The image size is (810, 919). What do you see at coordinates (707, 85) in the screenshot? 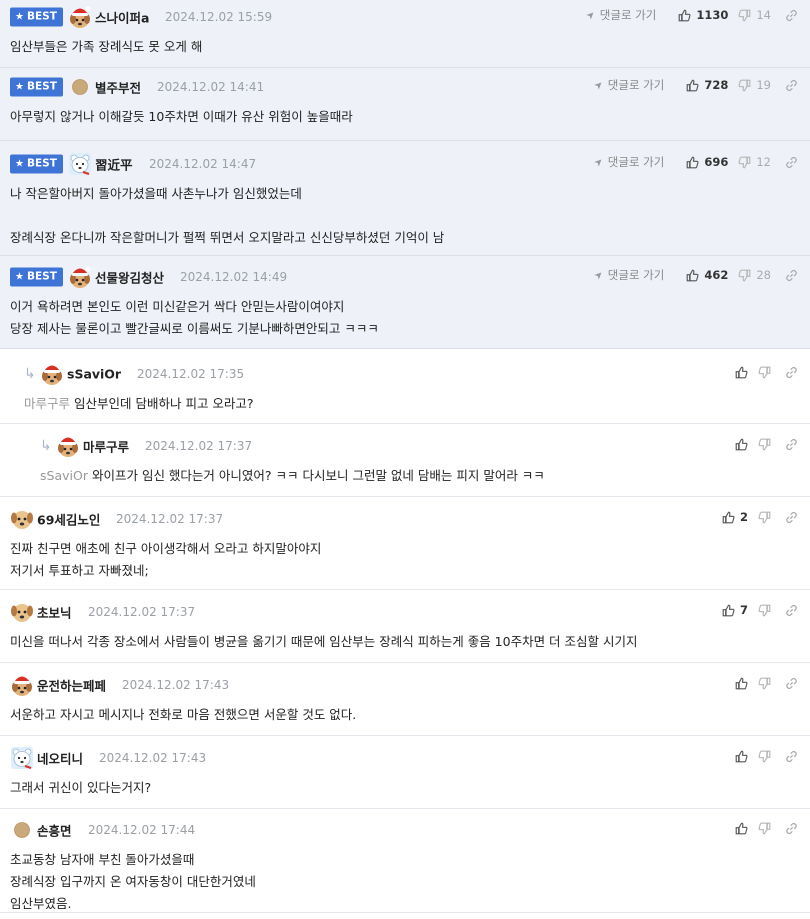
I see `upvote-button: 728` at bounding box center [707, 85].